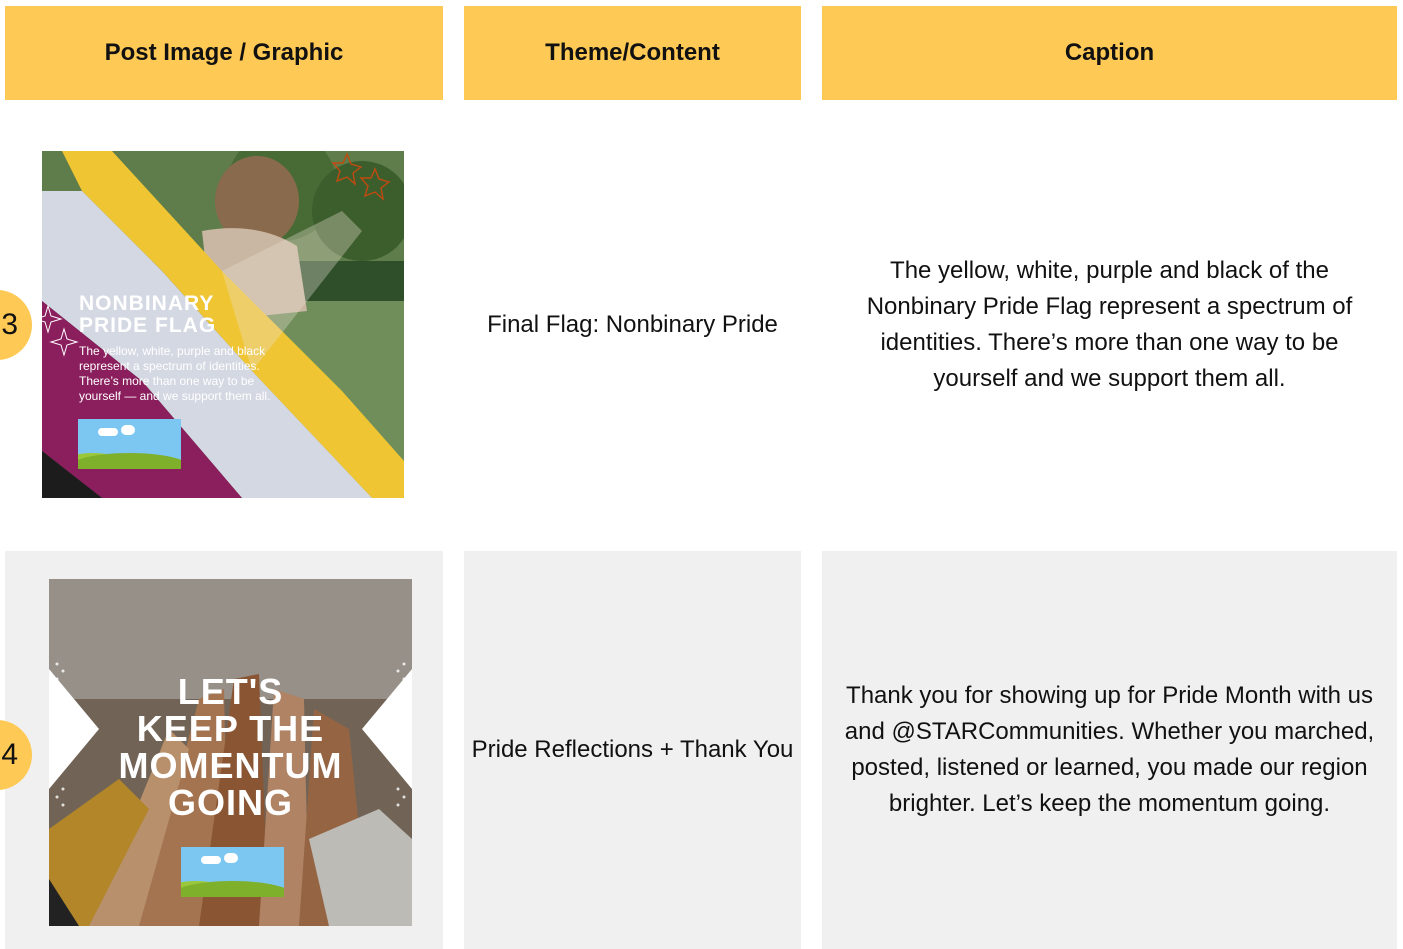 This screenshot has width=1403, height=949. Describe the element at coordinates (224, 53) in the screenshot. I see `header-post-image: Post Image / Graphic` at that location.